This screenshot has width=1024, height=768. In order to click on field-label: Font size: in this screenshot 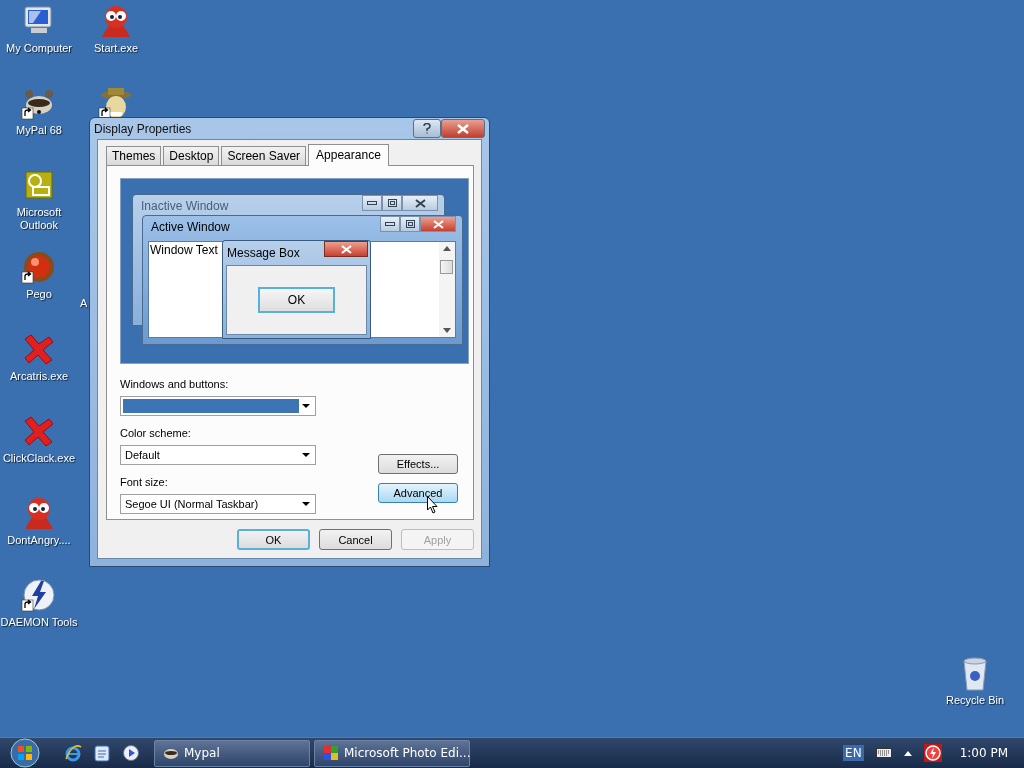, I will do `click(144, 483)`.